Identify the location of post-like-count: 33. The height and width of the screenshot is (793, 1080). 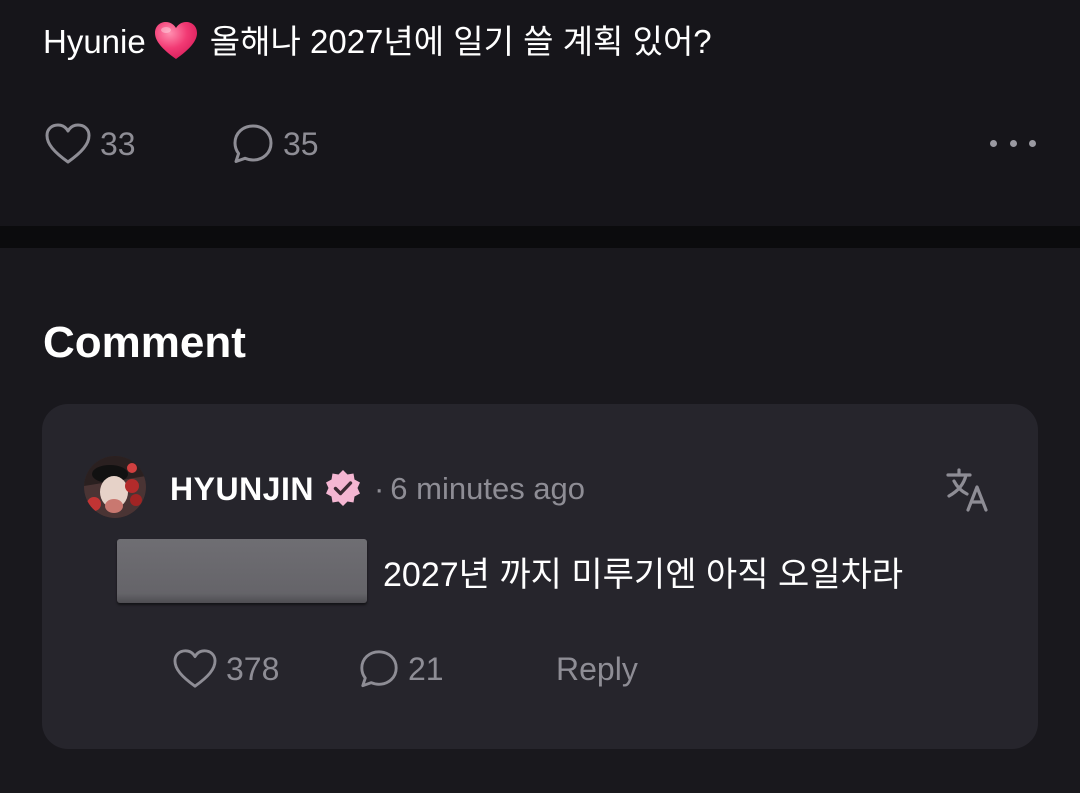
(118, 143).